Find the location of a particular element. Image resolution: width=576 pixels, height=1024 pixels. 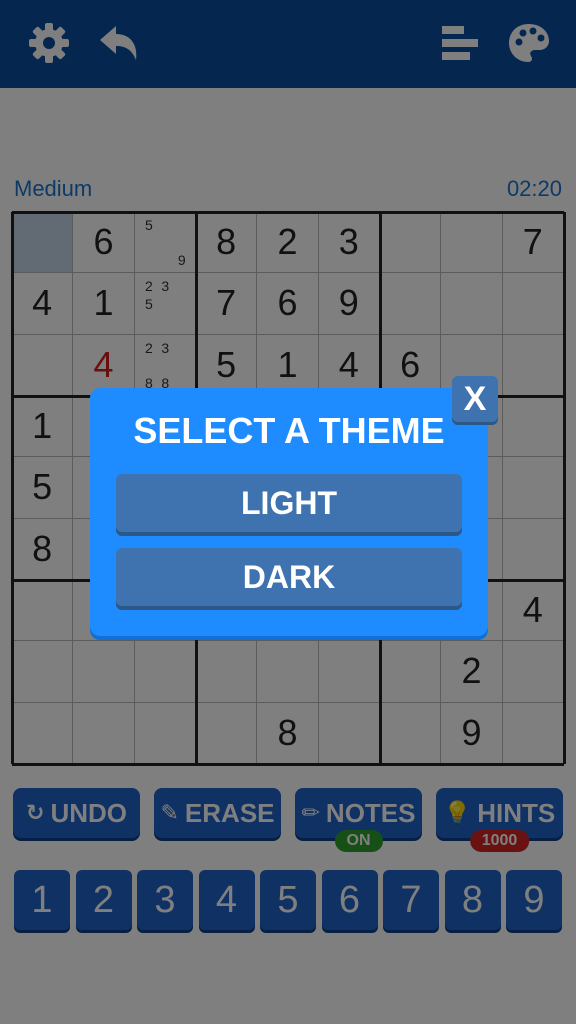

close-dialog-button: X is located at coordinates (475, 399).